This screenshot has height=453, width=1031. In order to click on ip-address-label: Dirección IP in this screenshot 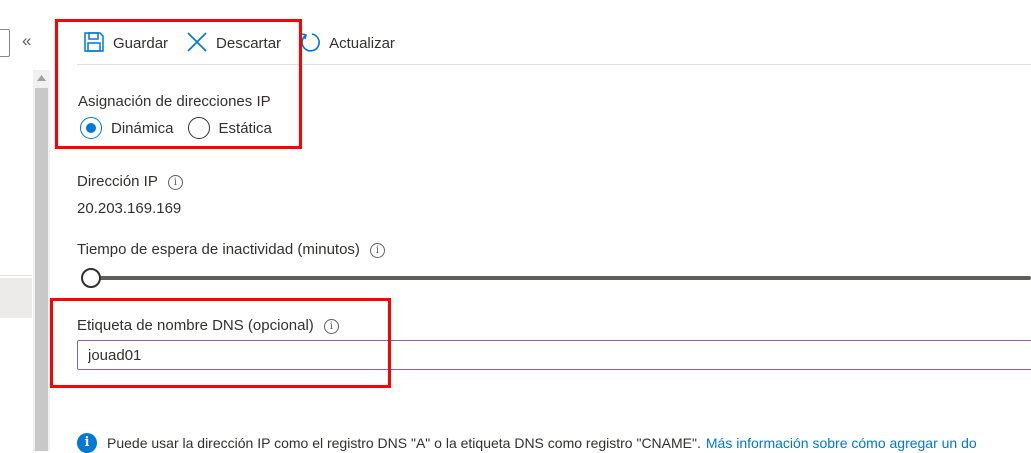, I will do `click(117, 181)`.